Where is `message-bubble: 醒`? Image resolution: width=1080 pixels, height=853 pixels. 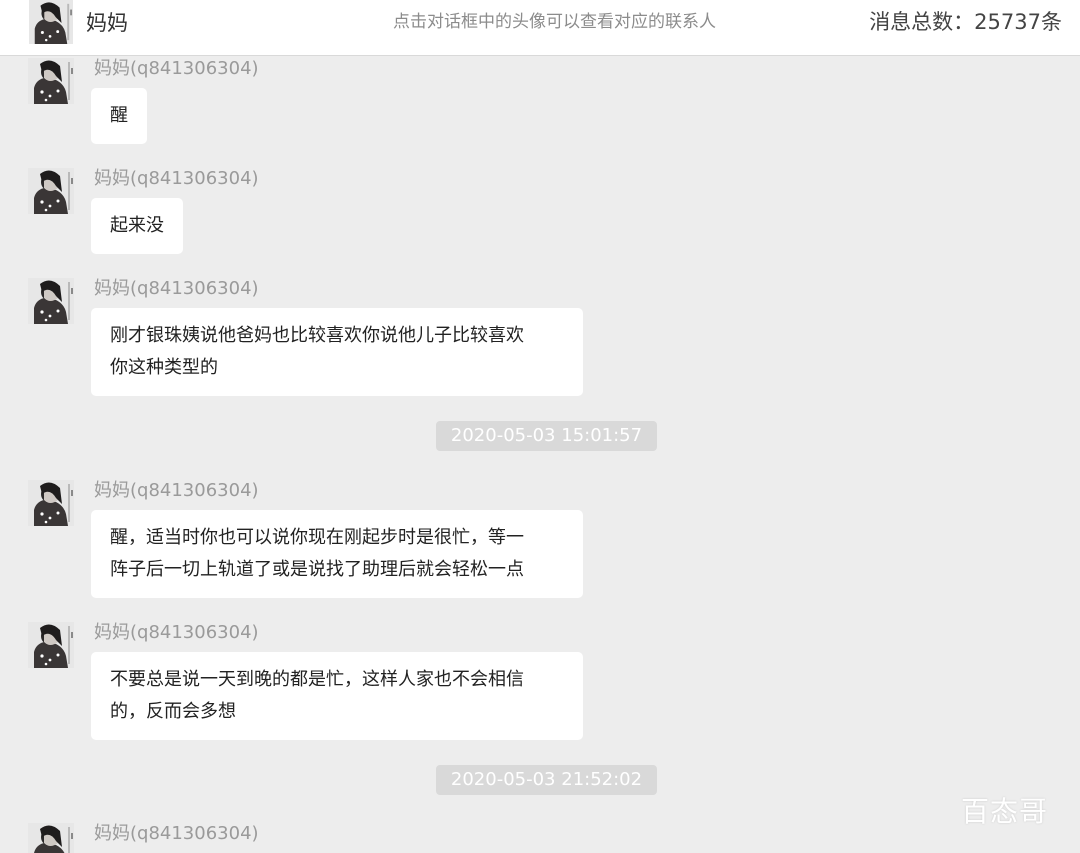
message-bubble: 醒 is located at coordinates (119, 116).